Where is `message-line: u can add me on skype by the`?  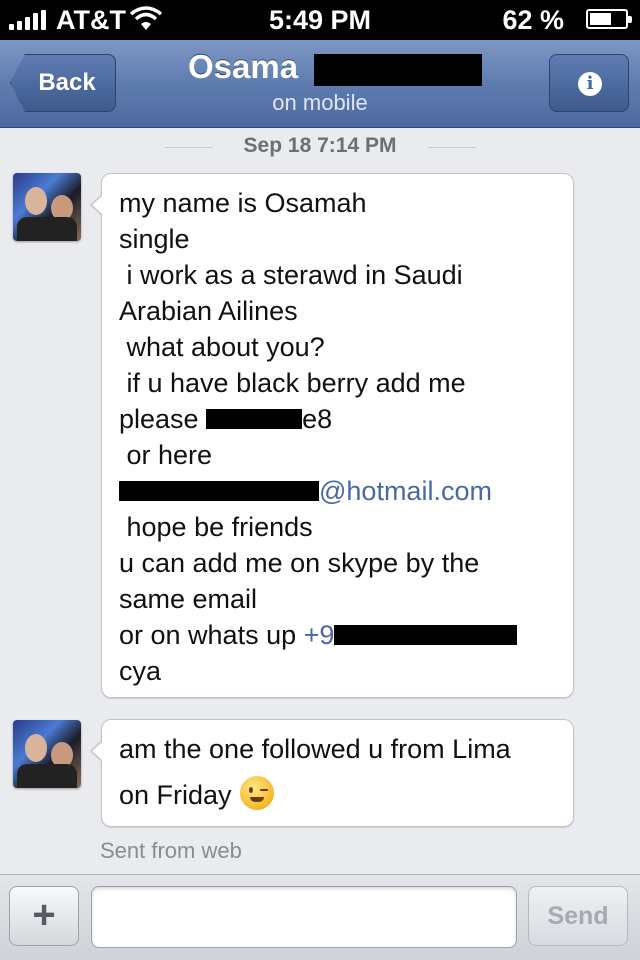 message-line: u can add me on skype by the is located at coordinates (299, 563).